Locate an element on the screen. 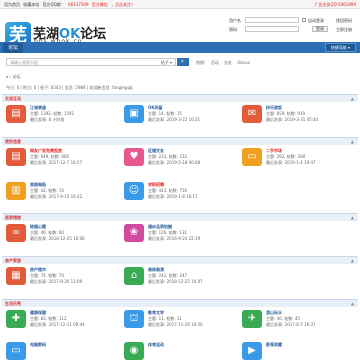 The width and height of the screenshot is (360, 360). forum-item: ▣ OK间留 主题: 14, 帖数: 15 最后发表: 2019-3-22 10:31 is located at coordinates (179, 114).